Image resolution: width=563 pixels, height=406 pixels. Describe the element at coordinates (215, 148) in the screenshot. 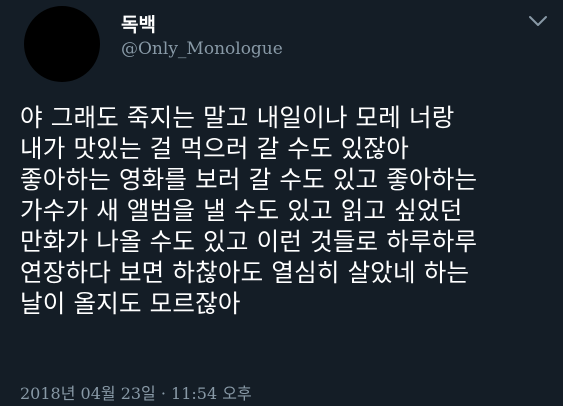

I see `tweet-text-line: 내가 맛있는 걸 먹으러 갈 수도 있잖아` at that location.